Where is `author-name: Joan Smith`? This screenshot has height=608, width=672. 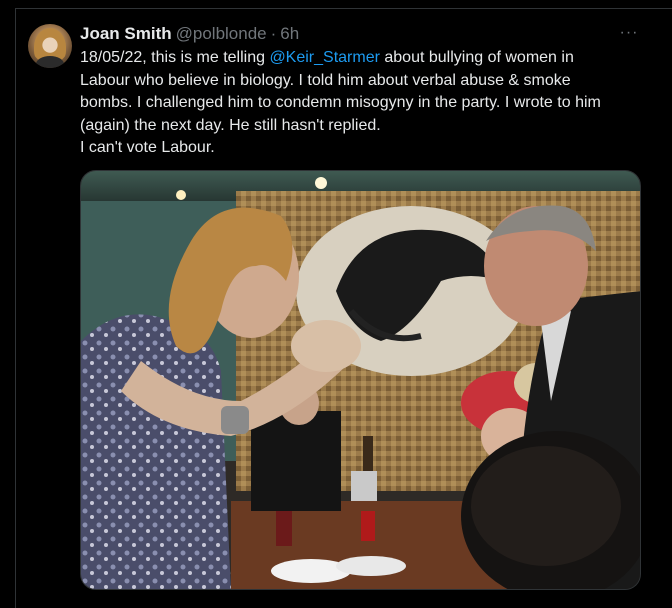
author-name: Joan Smith is located at coordinates (126, 34).